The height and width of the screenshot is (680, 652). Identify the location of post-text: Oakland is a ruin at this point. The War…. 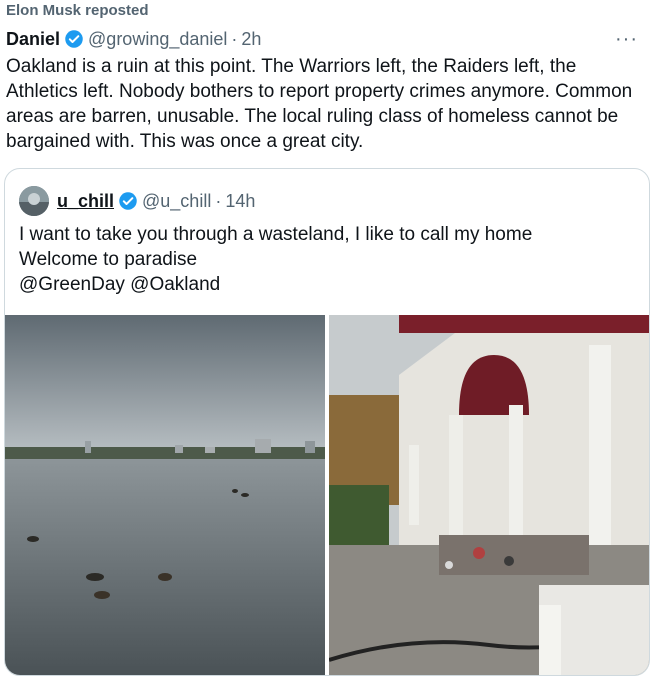
(319, 104).